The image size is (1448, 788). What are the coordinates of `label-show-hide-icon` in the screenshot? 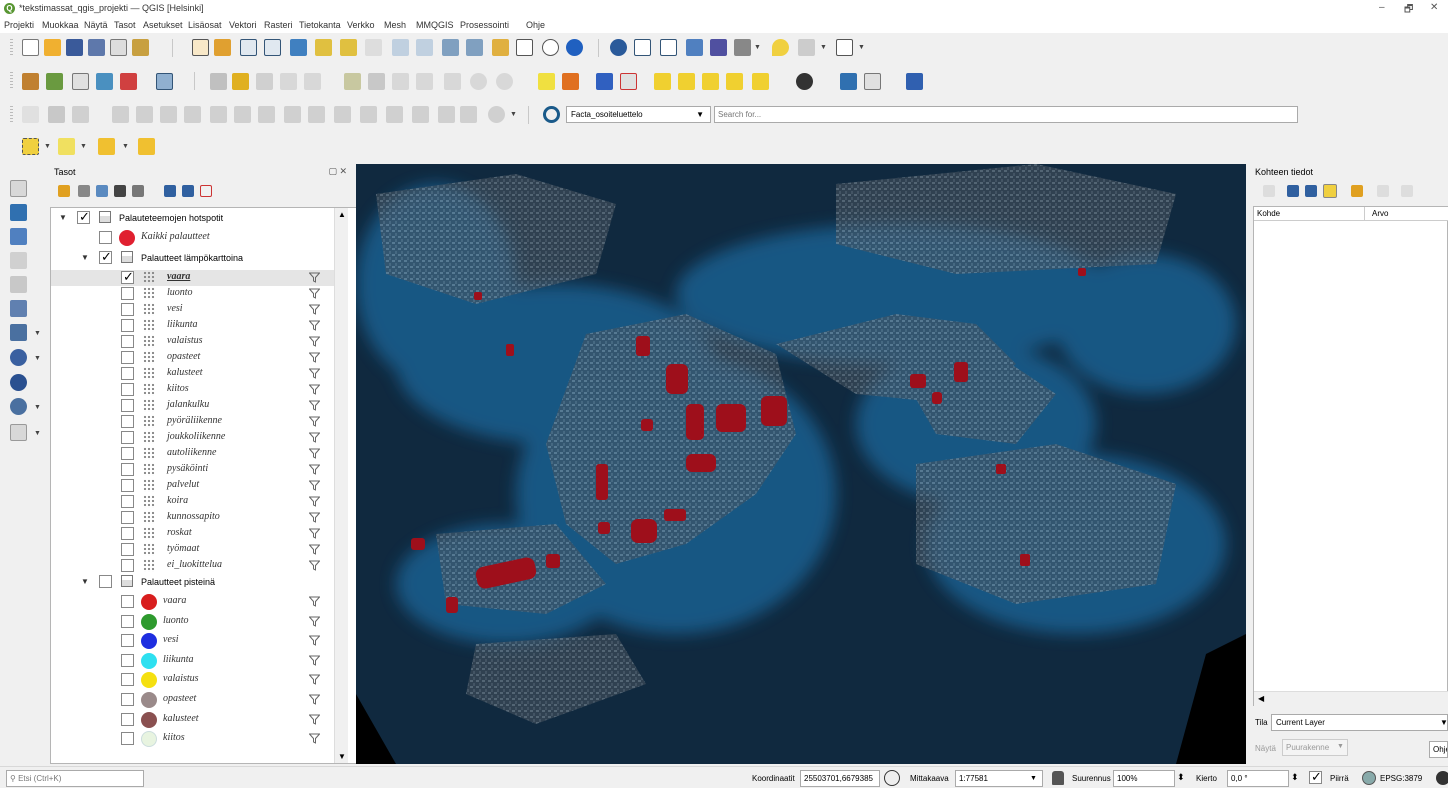 It's located at (604, 81).